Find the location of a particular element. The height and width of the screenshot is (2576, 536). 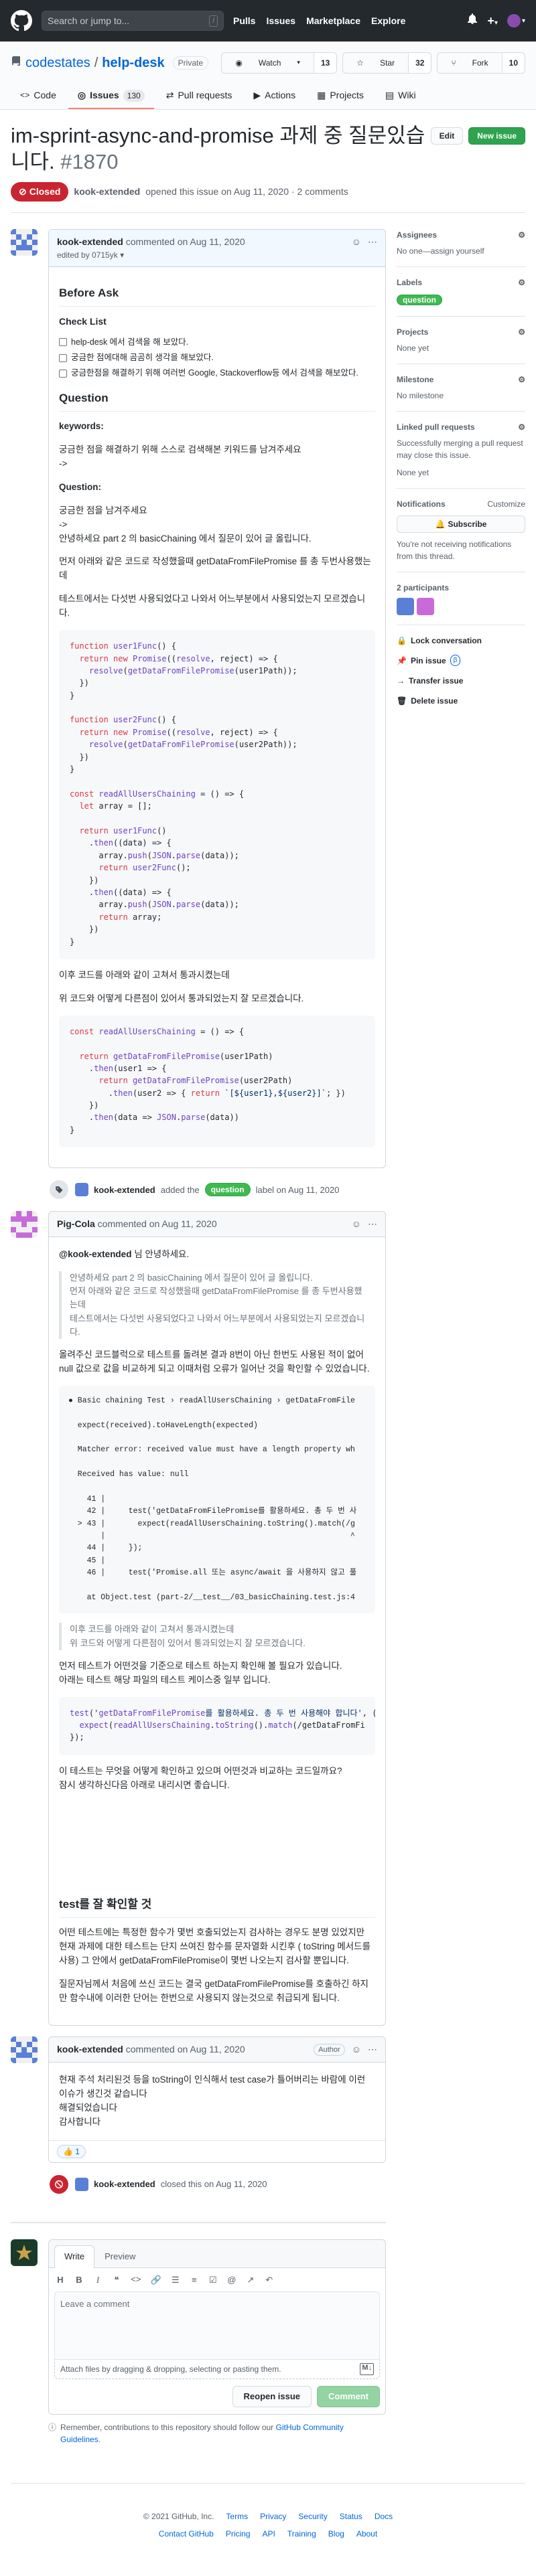

footer-link-terms: Terms is located at coordinates (237, 2516).